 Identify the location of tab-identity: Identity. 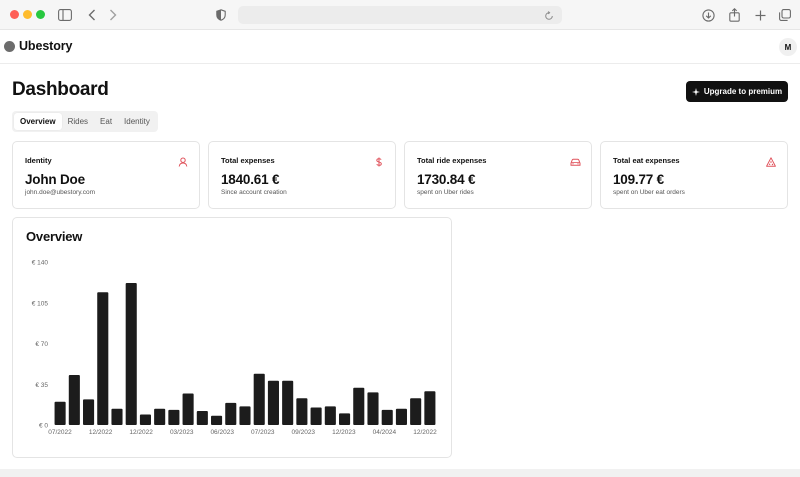
(137, 121).